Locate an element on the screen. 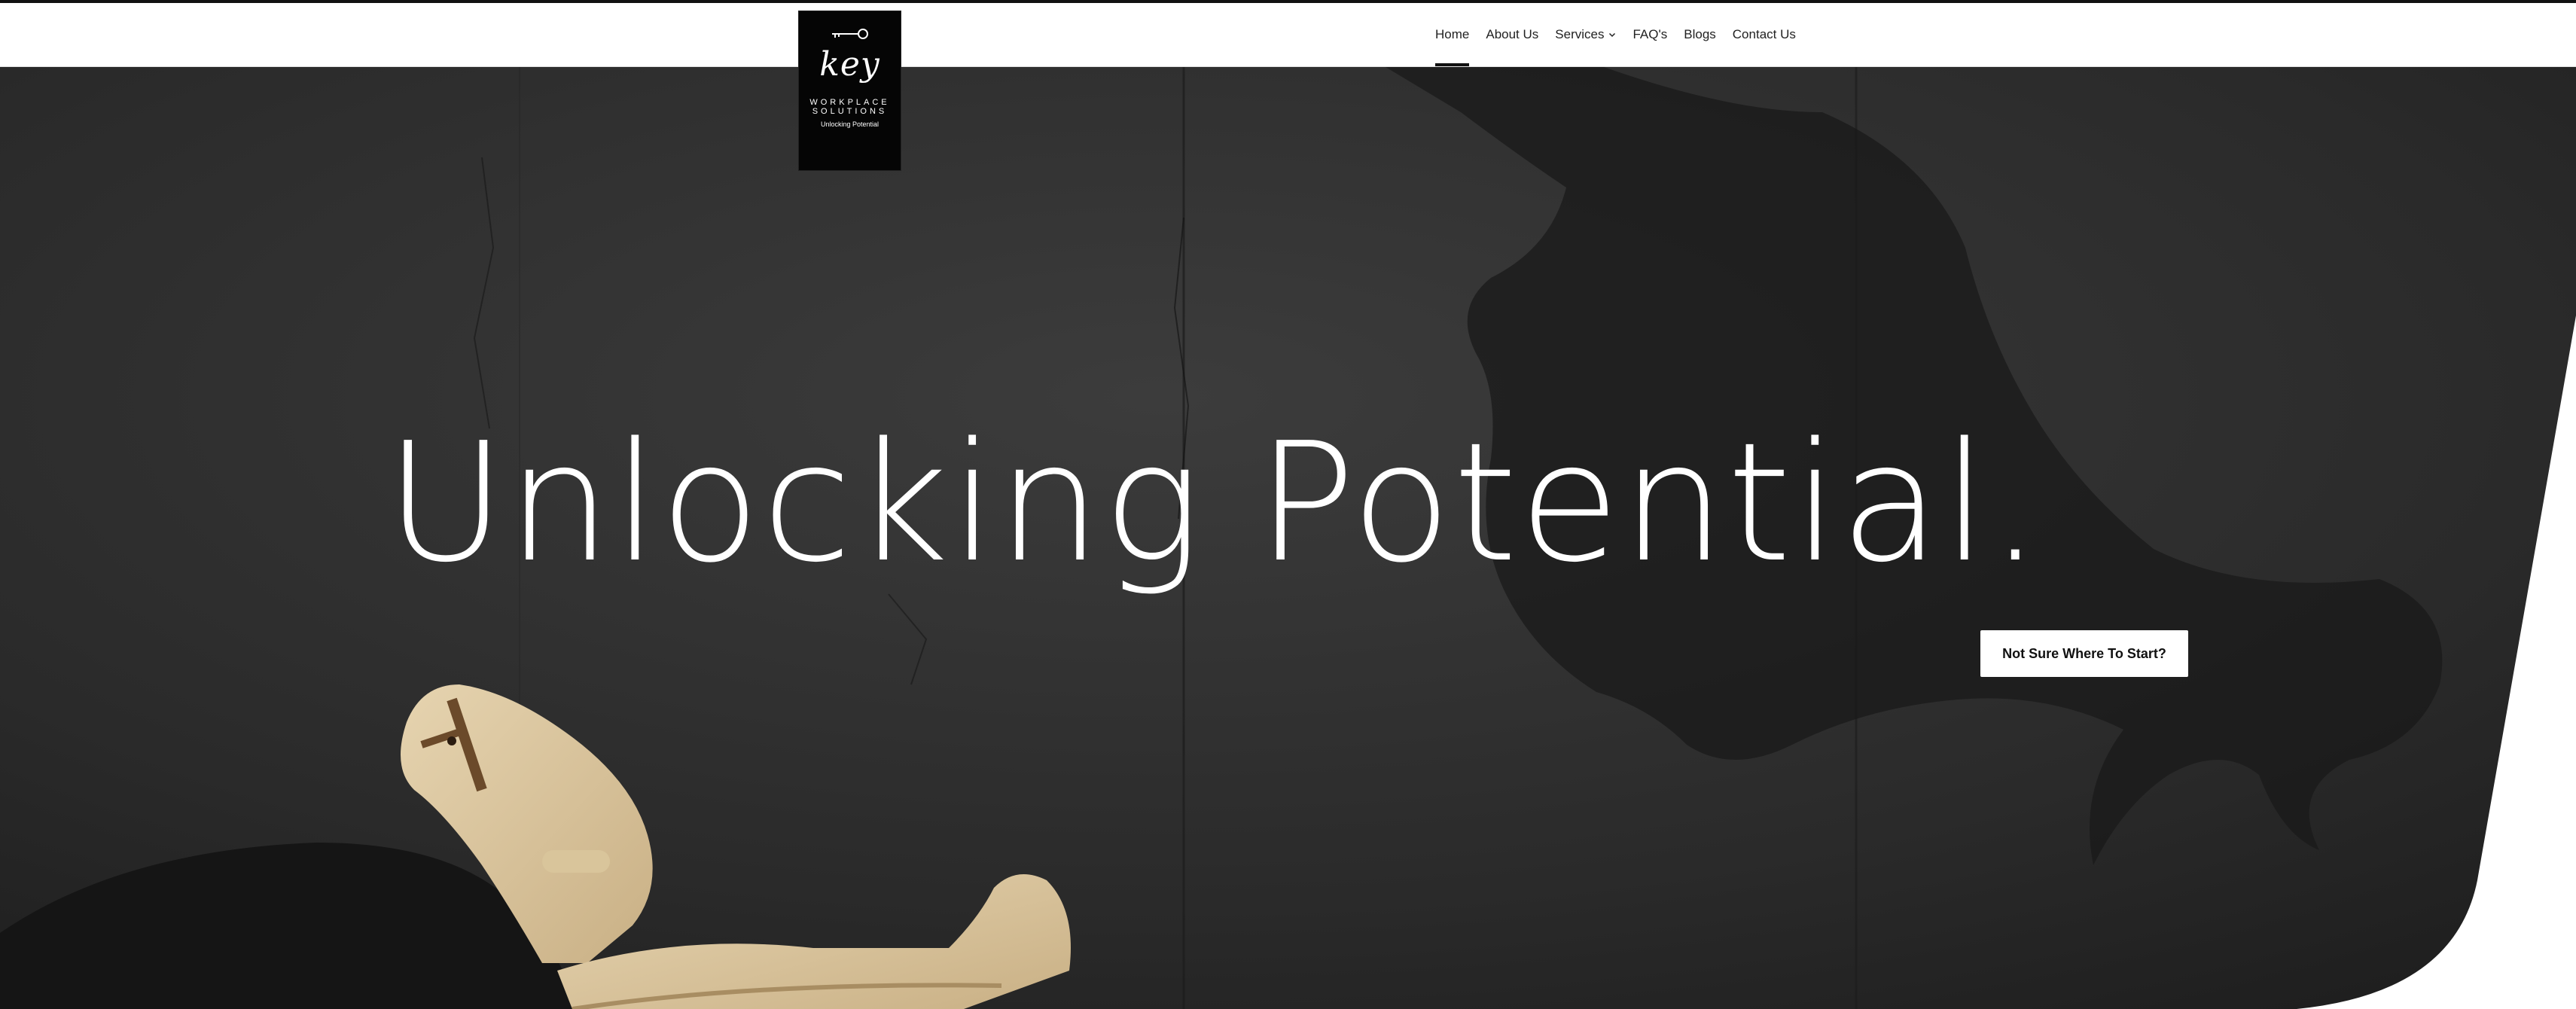 The image size is (2576, 1009). logo-wordmark: key is located at coordinates (849, 64).